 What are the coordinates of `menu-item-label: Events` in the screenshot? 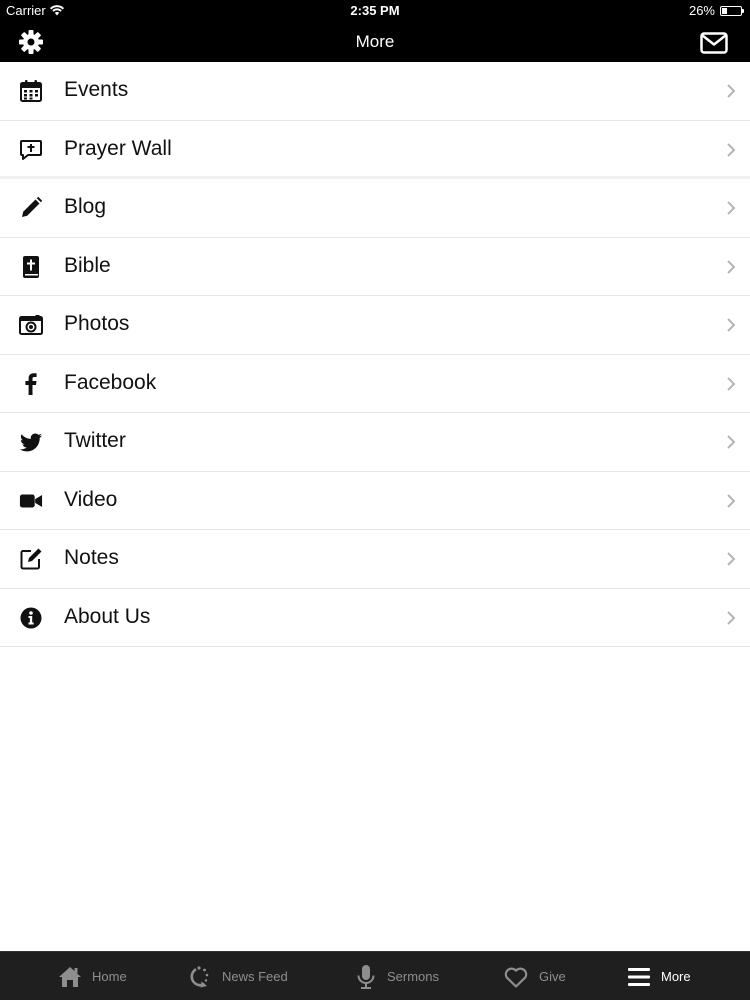 It's located at (96, 89).